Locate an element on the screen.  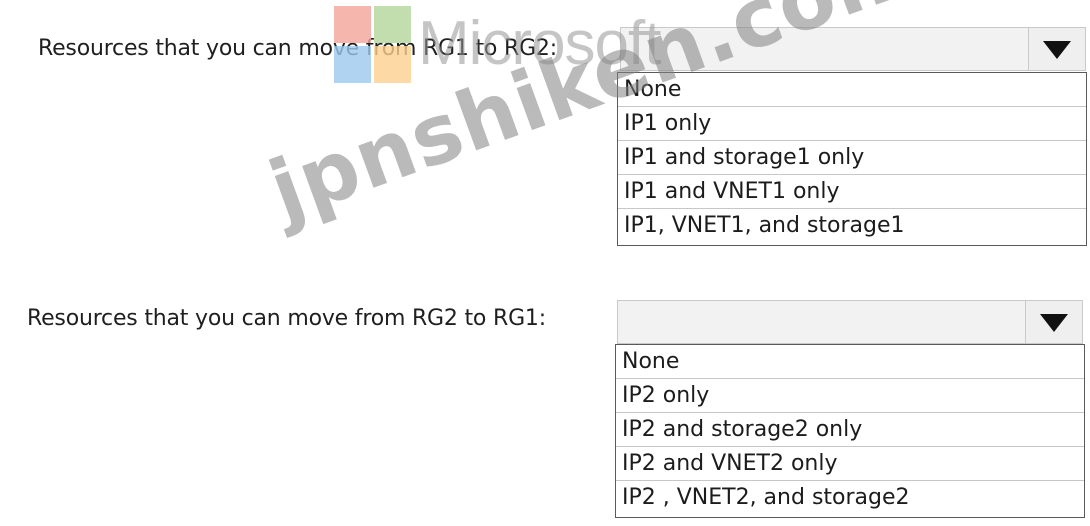
question-1-dropdown is located at coordinates (853, 49).